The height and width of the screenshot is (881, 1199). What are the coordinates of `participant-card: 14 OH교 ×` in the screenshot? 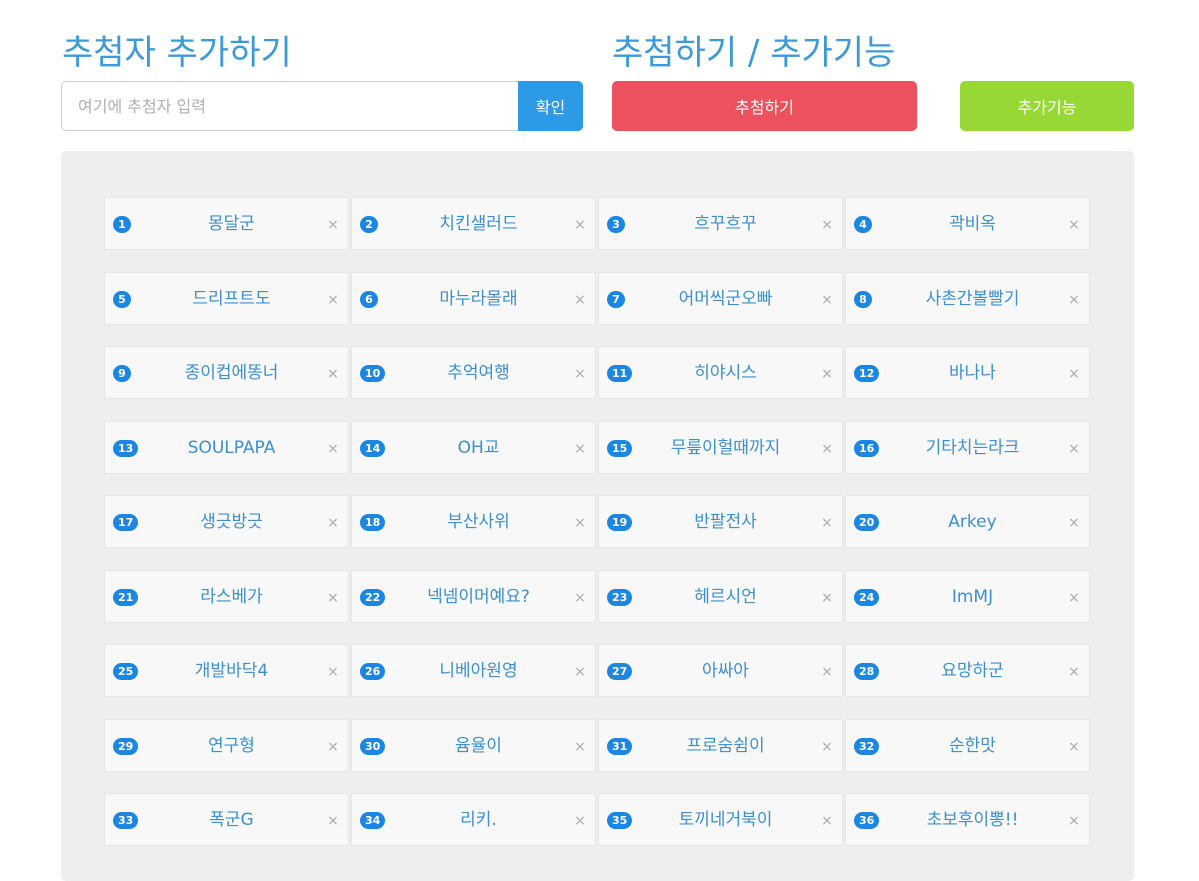 It's located at (473, 447).